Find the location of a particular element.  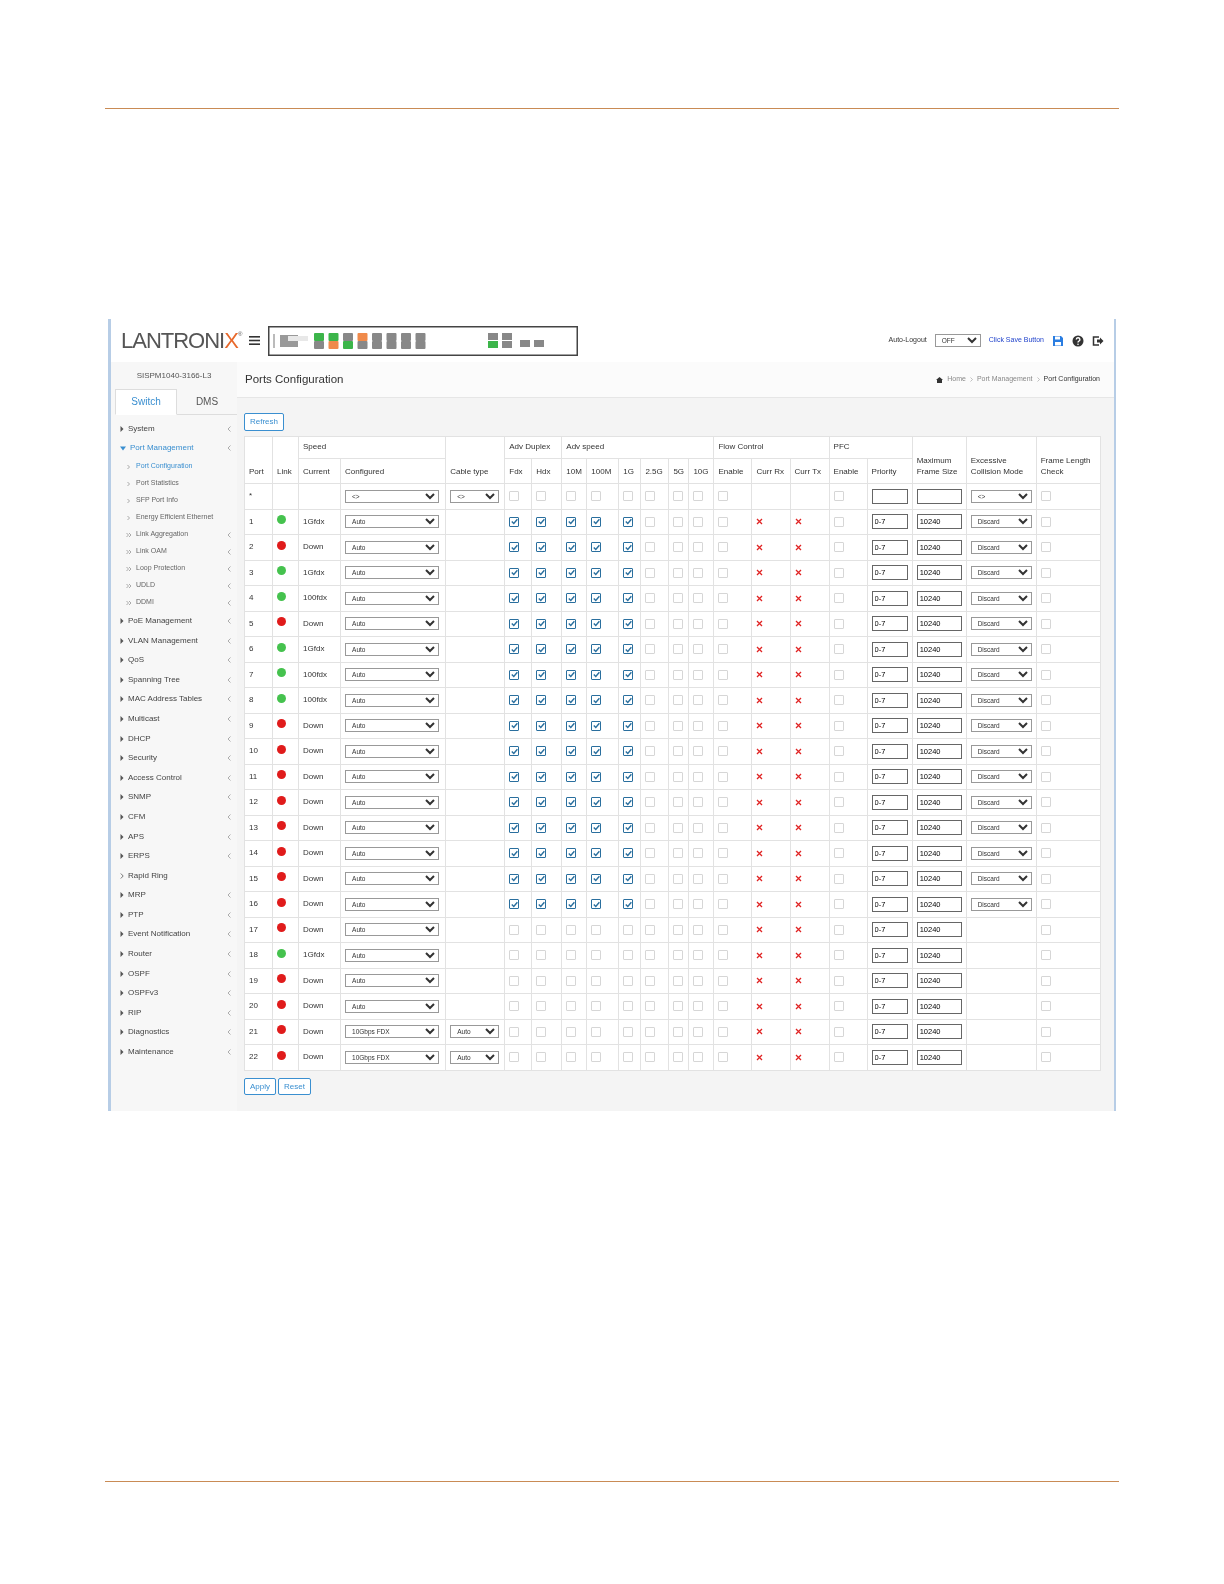

sidebar-item: OSPFv3 is located at coordinates (174, 993).